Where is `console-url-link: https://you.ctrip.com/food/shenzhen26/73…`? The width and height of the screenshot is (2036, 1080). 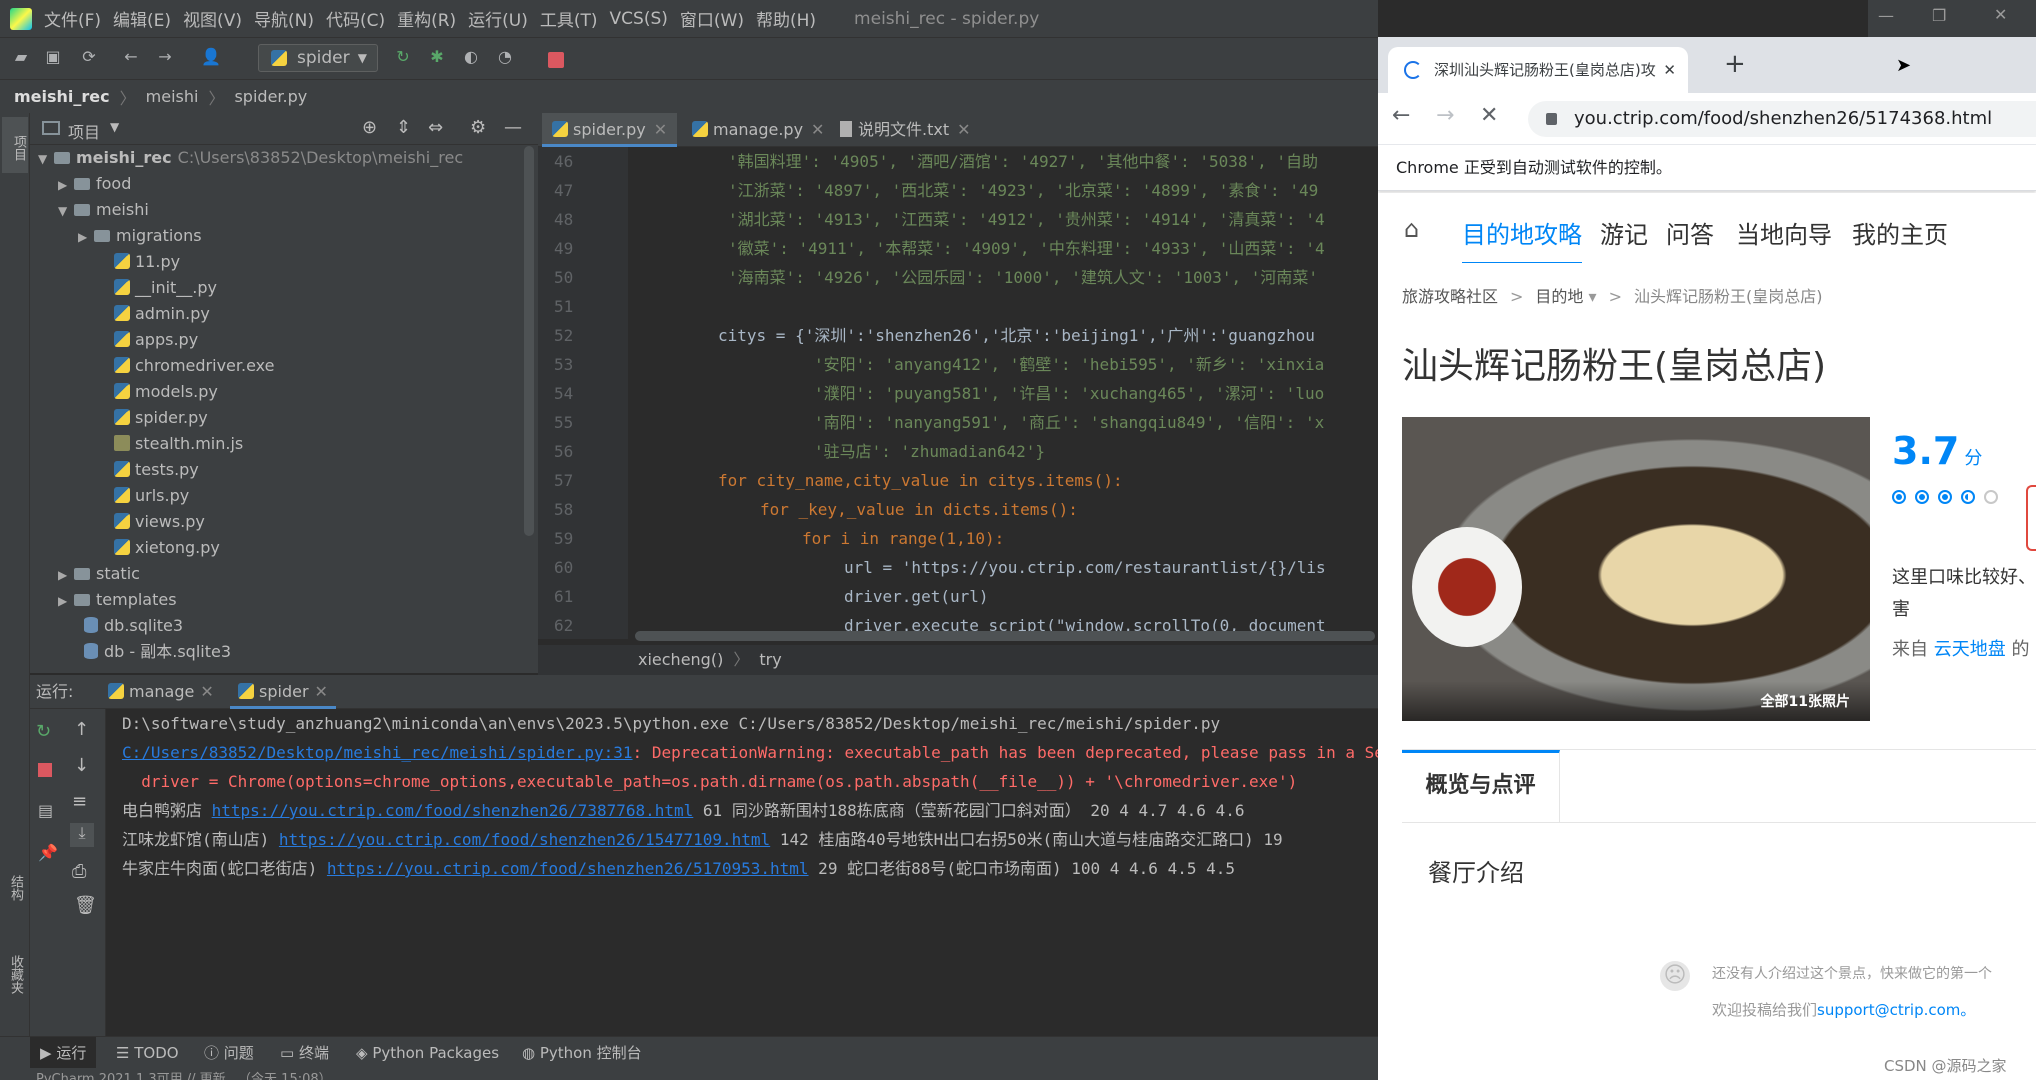 console-url-link: https://you.ctrip.com/food/shenzhen26/73… is located at coordinates (453, 810).